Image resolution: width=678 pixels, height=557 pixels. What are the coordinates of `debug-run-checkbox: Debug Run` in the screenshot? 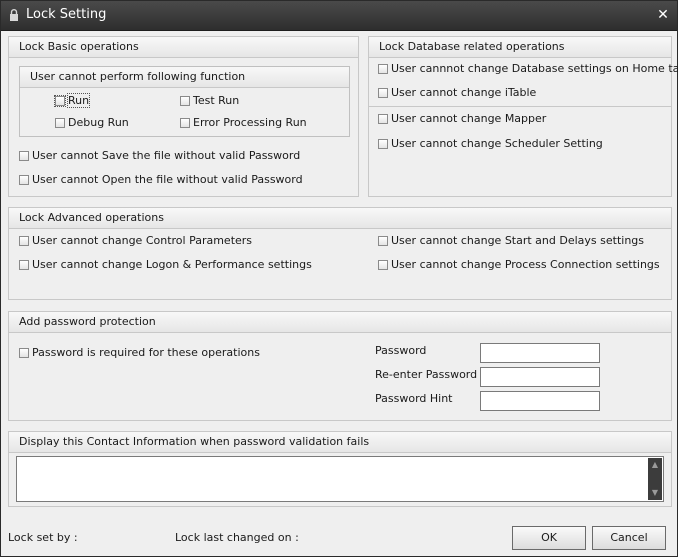 It's located at (92, 122).